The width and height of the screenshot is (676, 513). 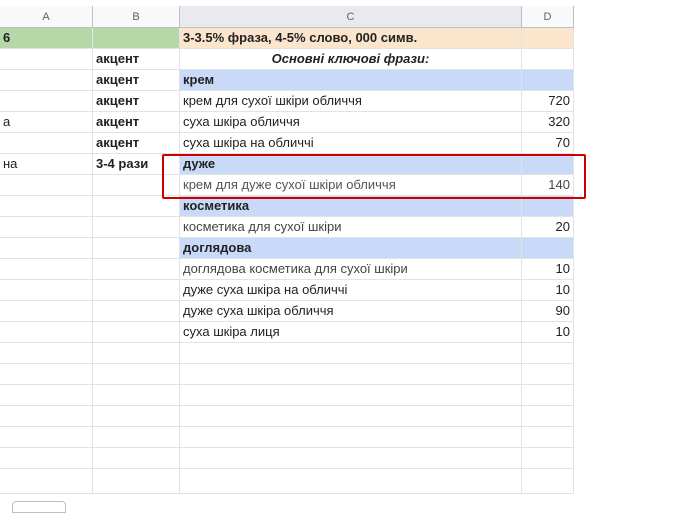 What do you see at coordinates (351, 17) in the screenshot?
I see `column-header-c: C` at bounding box center [351, 17].